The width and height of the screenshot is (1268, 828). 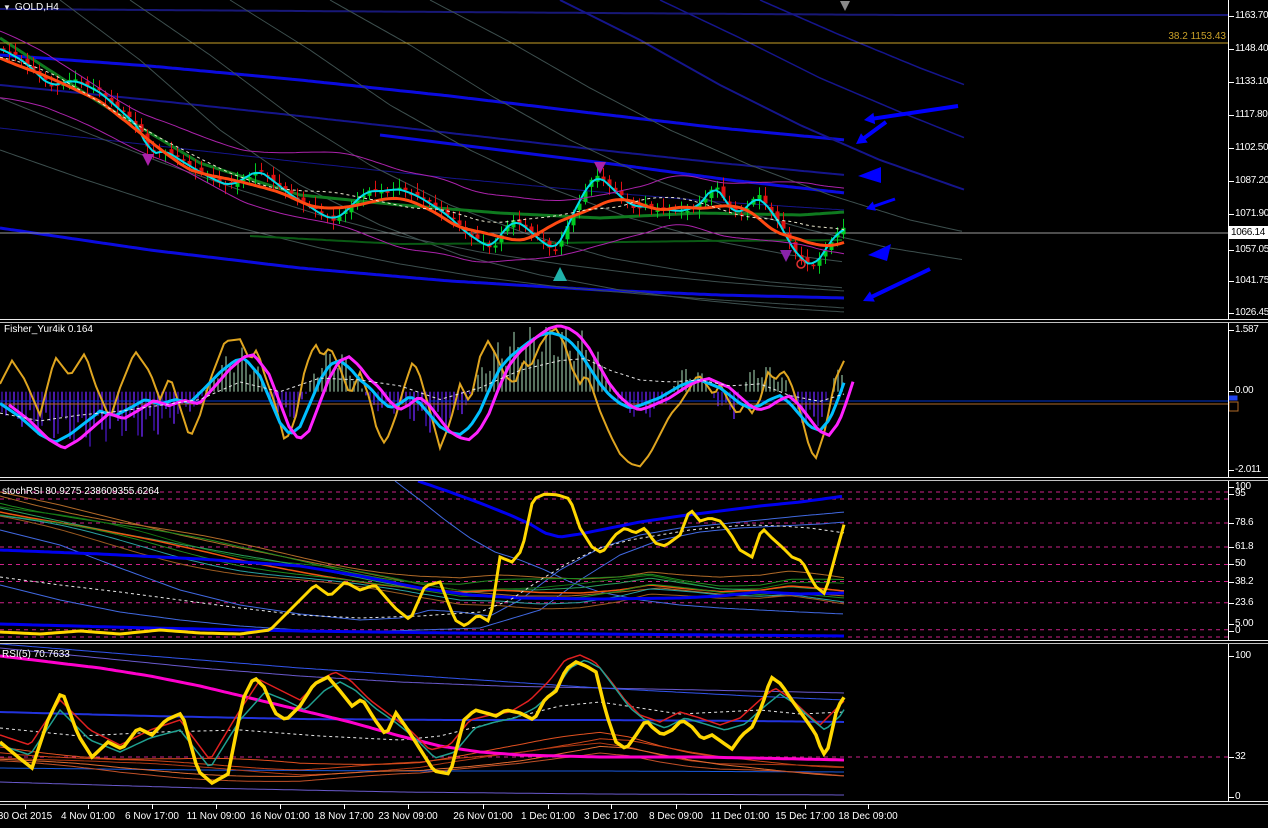 I want to click on time-axis-label: 11 Nov 09:00, so click(x=216, y=816).